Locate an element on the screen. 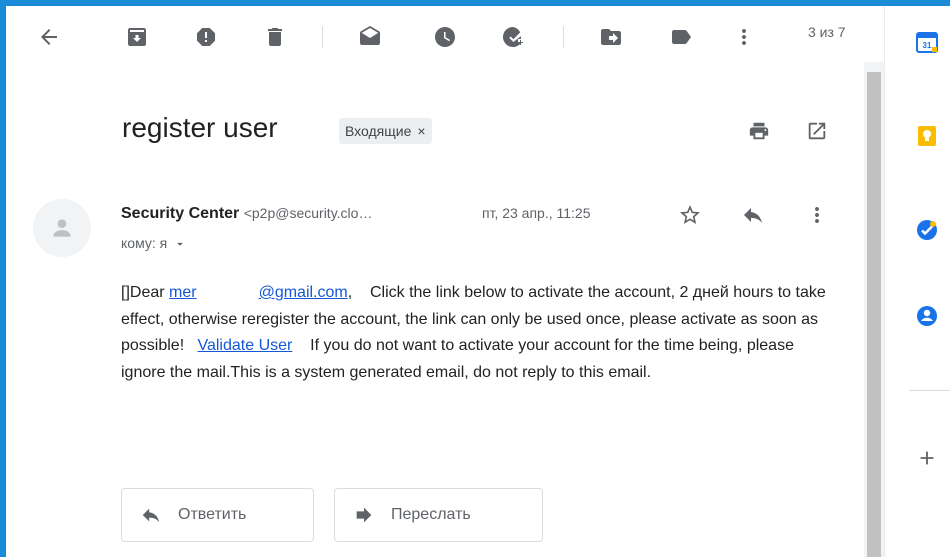  calendar-icon: 31 is located at coordinates (927, 42).